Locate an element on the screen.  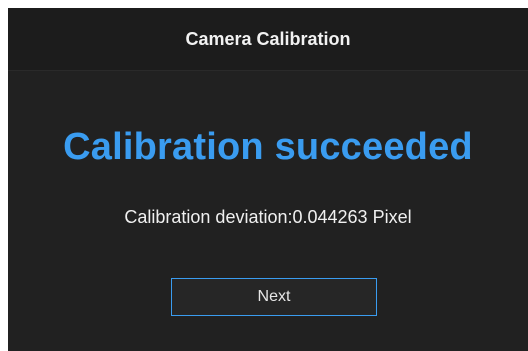
dialog-title: Camera Calibration is located at coordinates (268, 38).